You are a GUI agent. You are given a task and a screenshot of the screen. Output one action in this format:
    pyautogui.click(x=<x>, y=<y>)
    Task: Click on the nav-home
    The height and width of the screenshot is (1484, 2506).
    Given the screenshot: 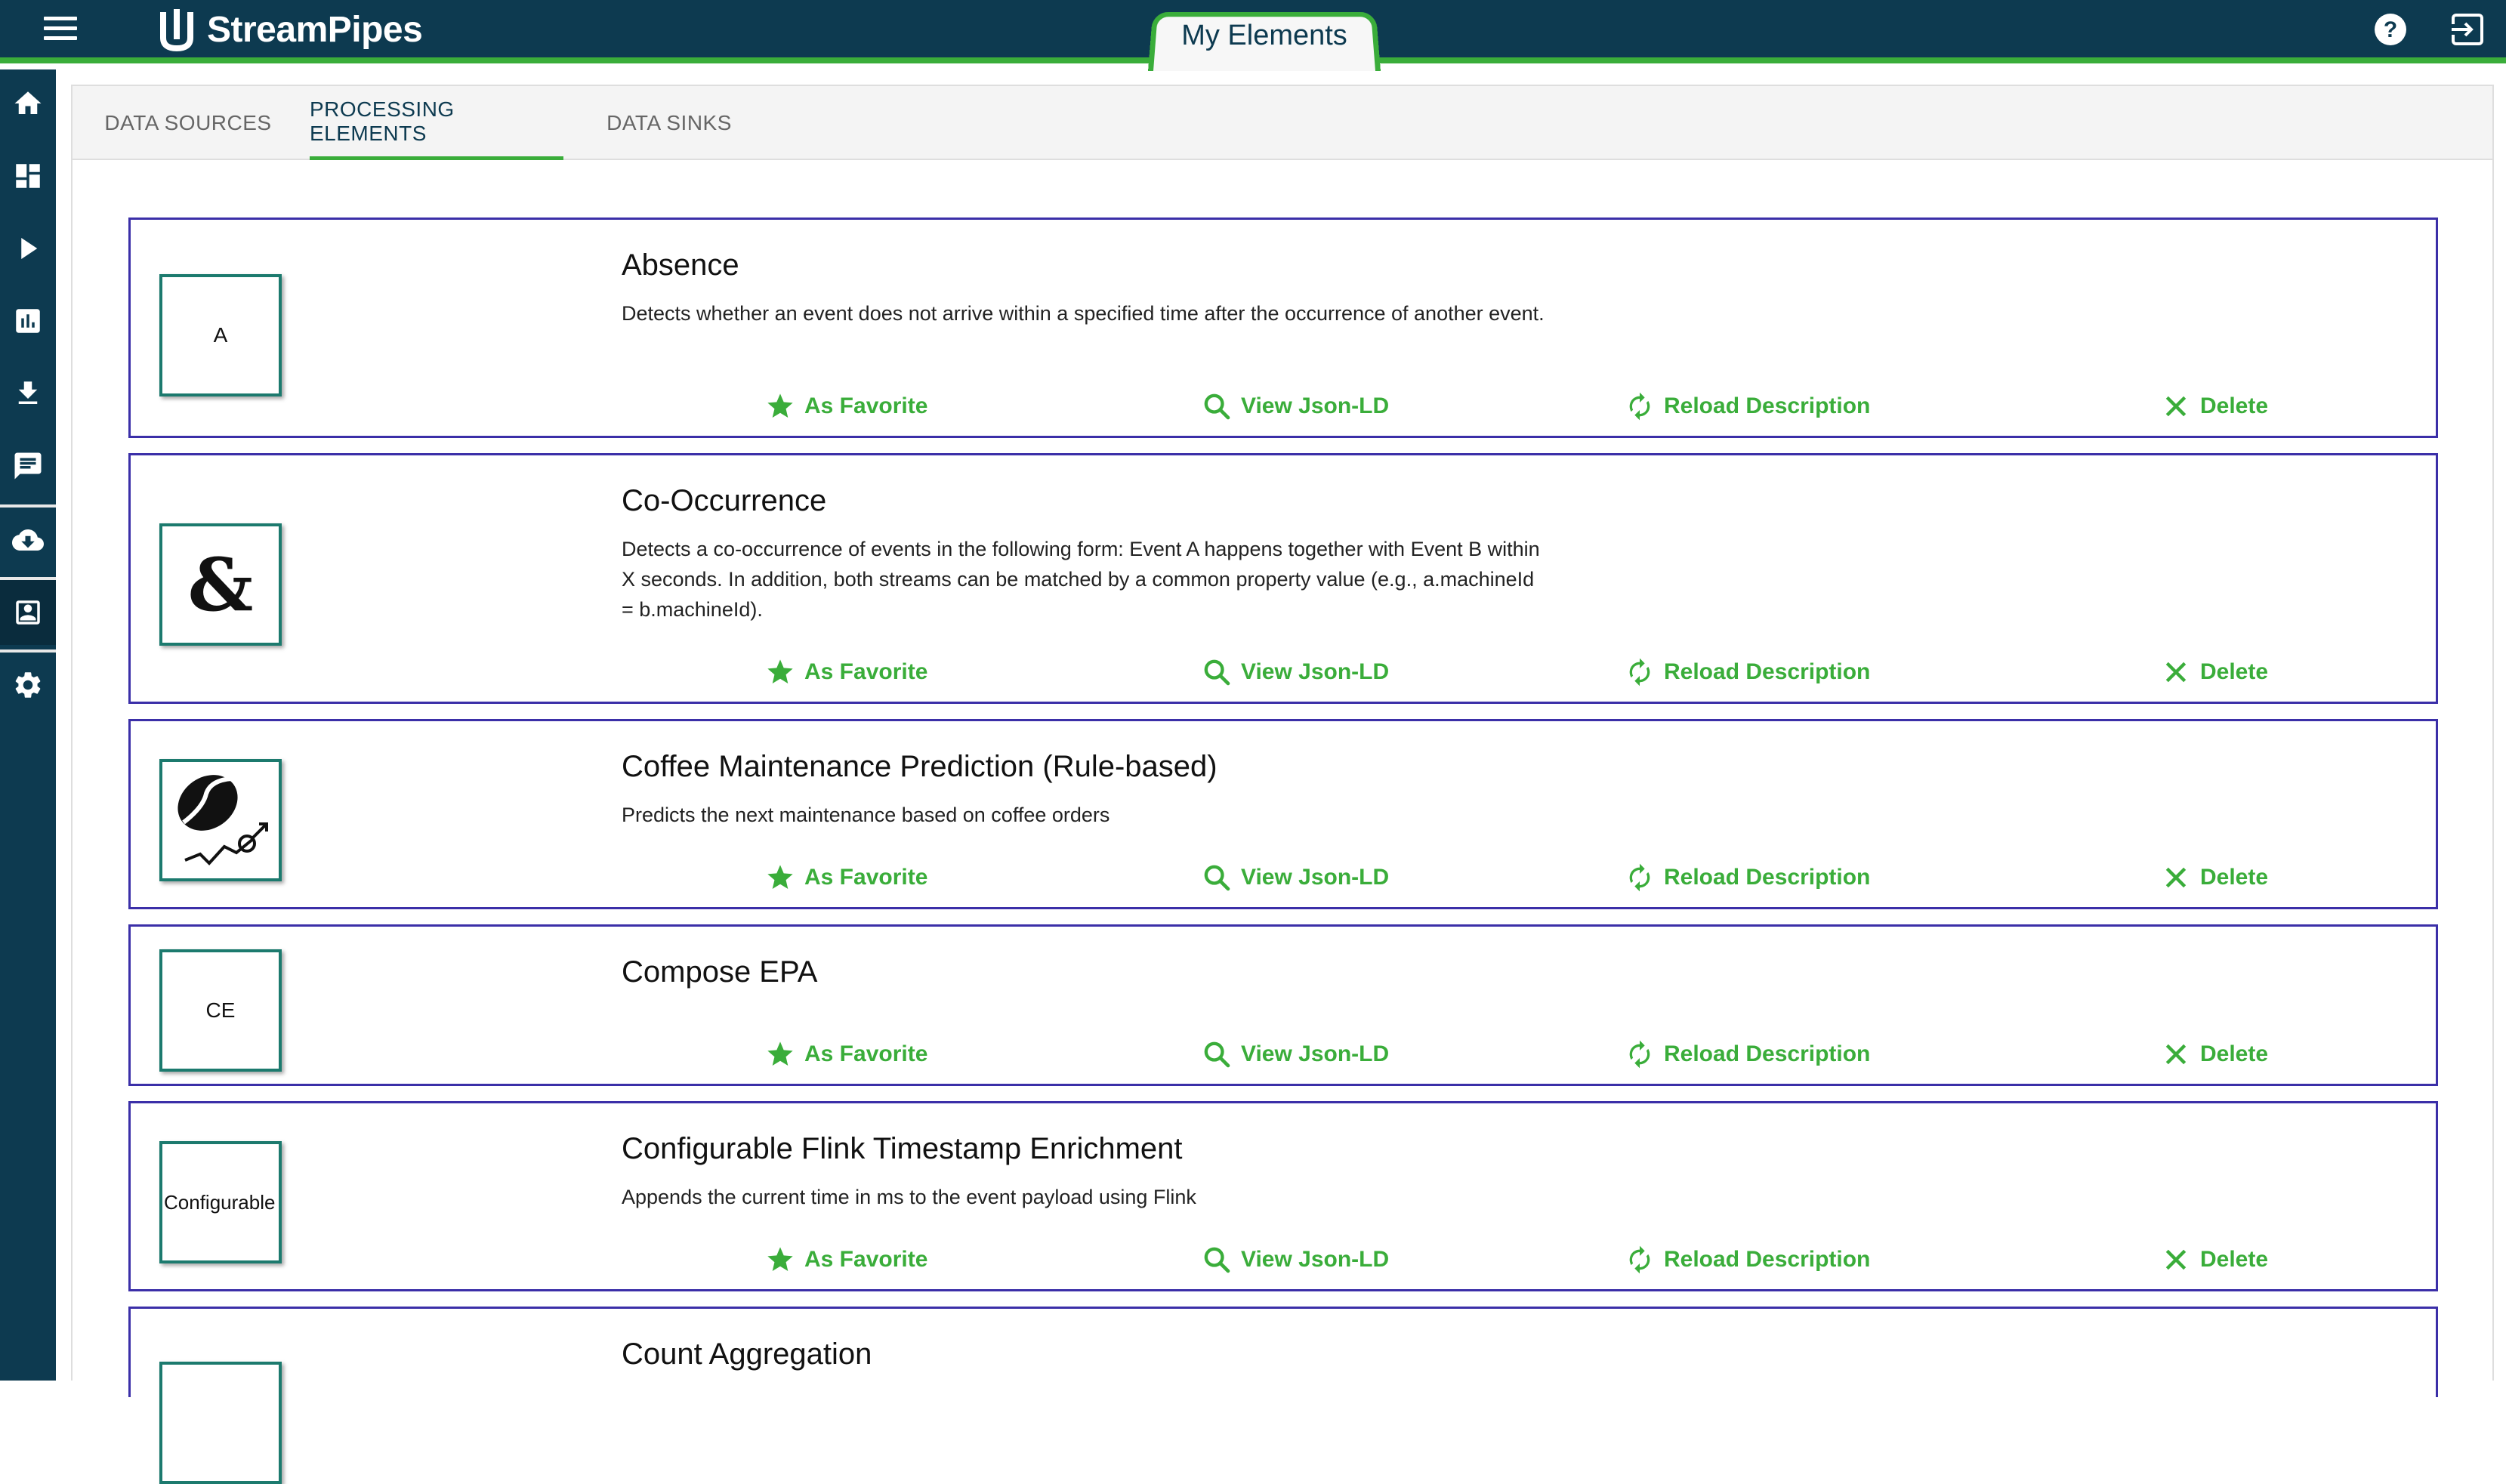 What is the action you would take?
    pyautogui.click(x=28, y=103)
    